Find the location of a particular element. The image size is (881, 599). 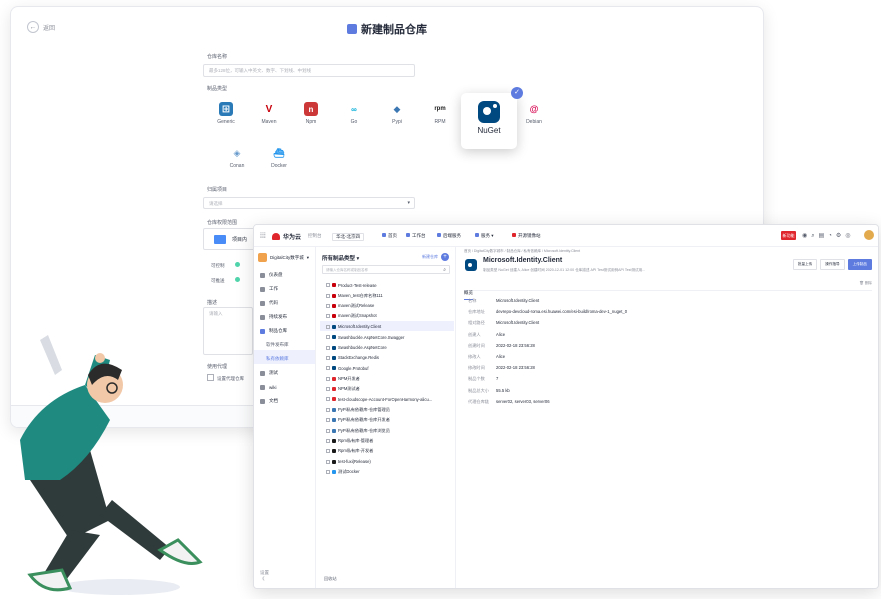

list-item: Microsoft.Identity.Client is located at coordinates (387, 325).